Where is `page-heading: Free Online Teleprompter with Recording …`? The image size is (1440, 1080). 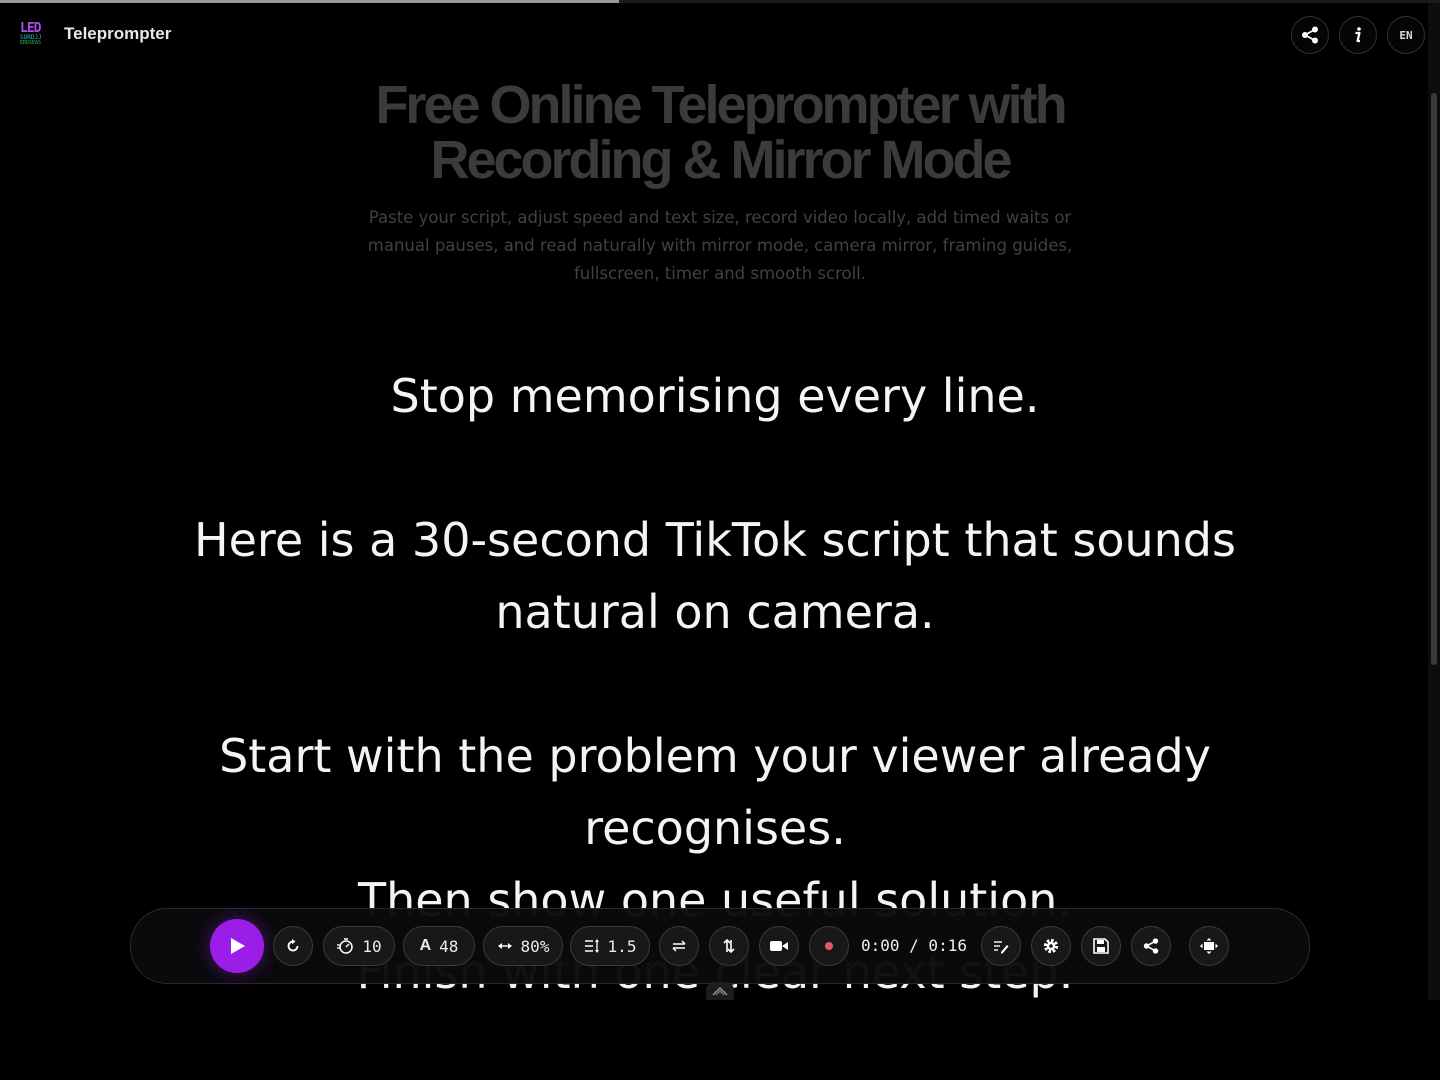 page-heading: Free Online Teleprompter with Recording … is located at coordinates (721, 132).